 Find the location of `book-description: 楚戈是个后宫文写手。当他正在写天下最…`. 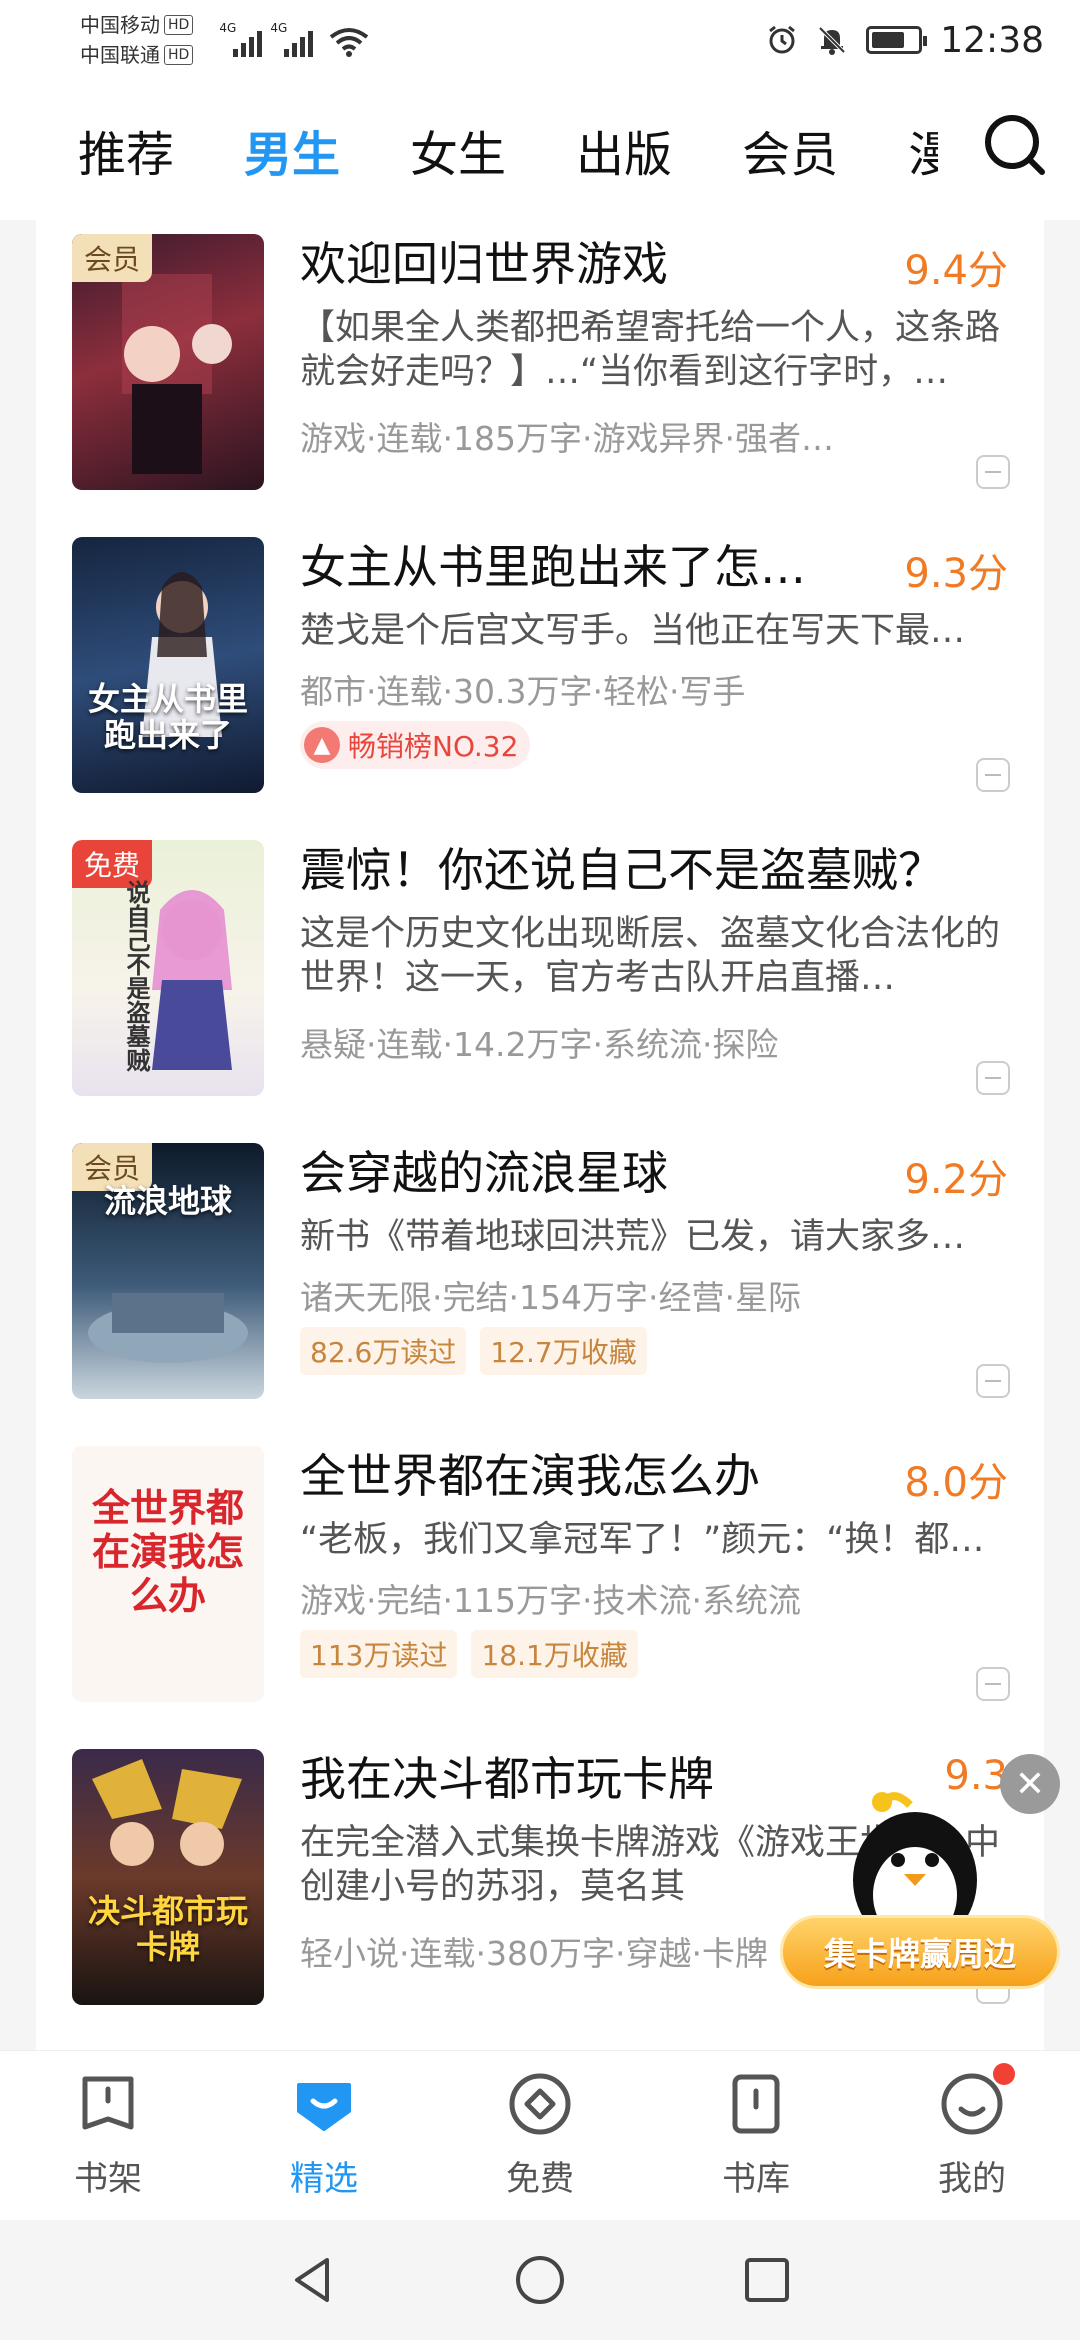

book-description: 楚戈是个后宫文写手。当他正在写天下最… is located at coordinates (633, 631).